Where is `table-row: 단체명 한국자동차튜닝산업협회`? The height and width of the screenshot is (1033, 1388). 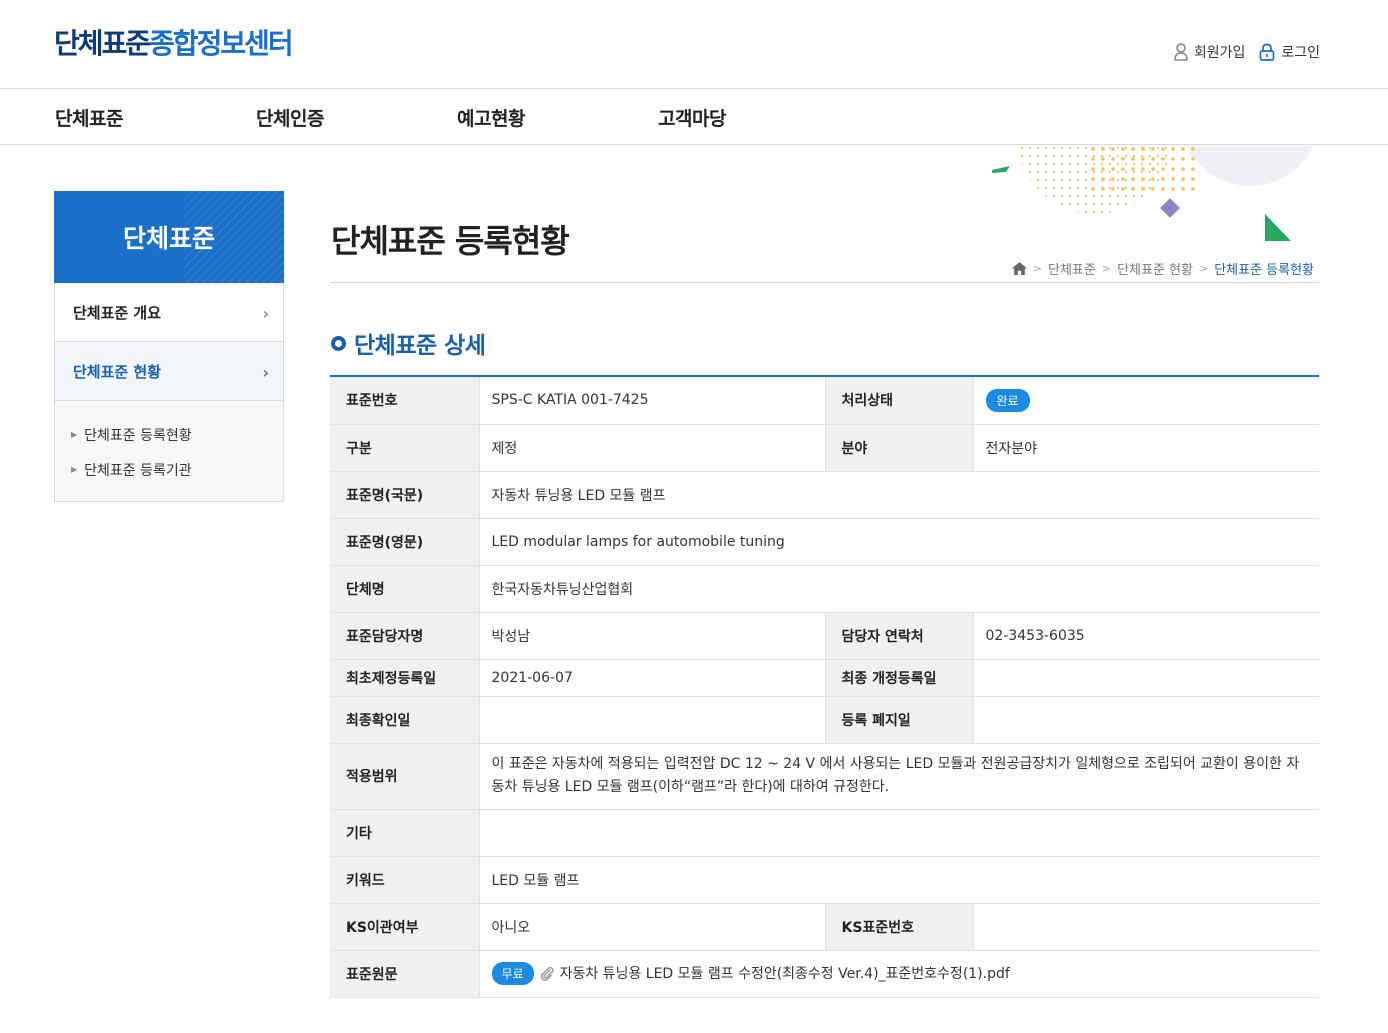
table-row: 단체명 한국자동차튜닝산업협회 is located at coordinates (824, 589).